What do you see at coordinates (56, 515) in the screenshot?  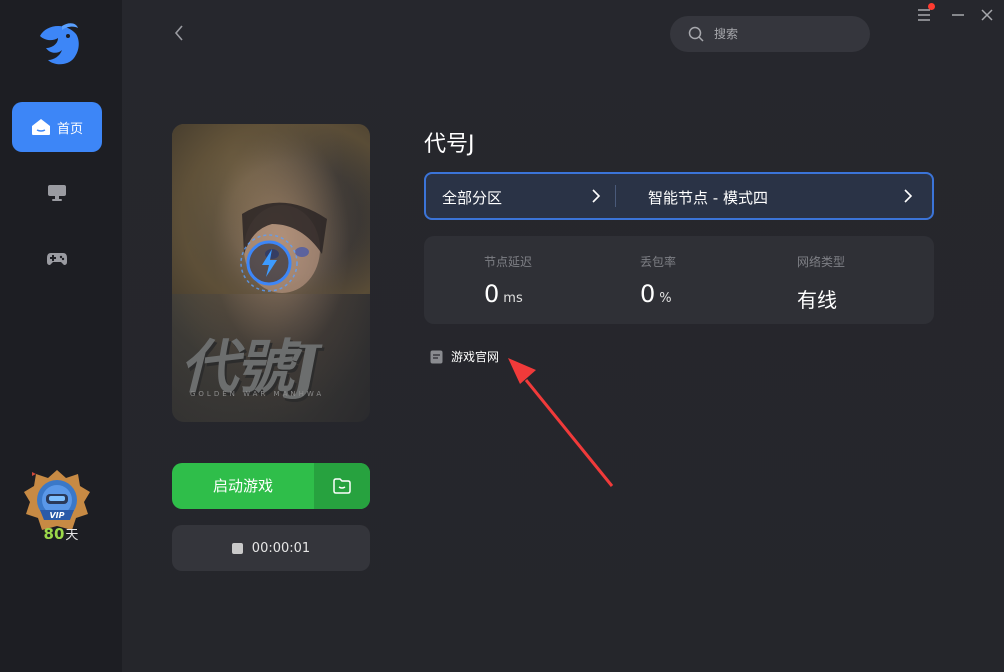 I see `vip-badge-text: VIP` at bounding box center [56, 515].